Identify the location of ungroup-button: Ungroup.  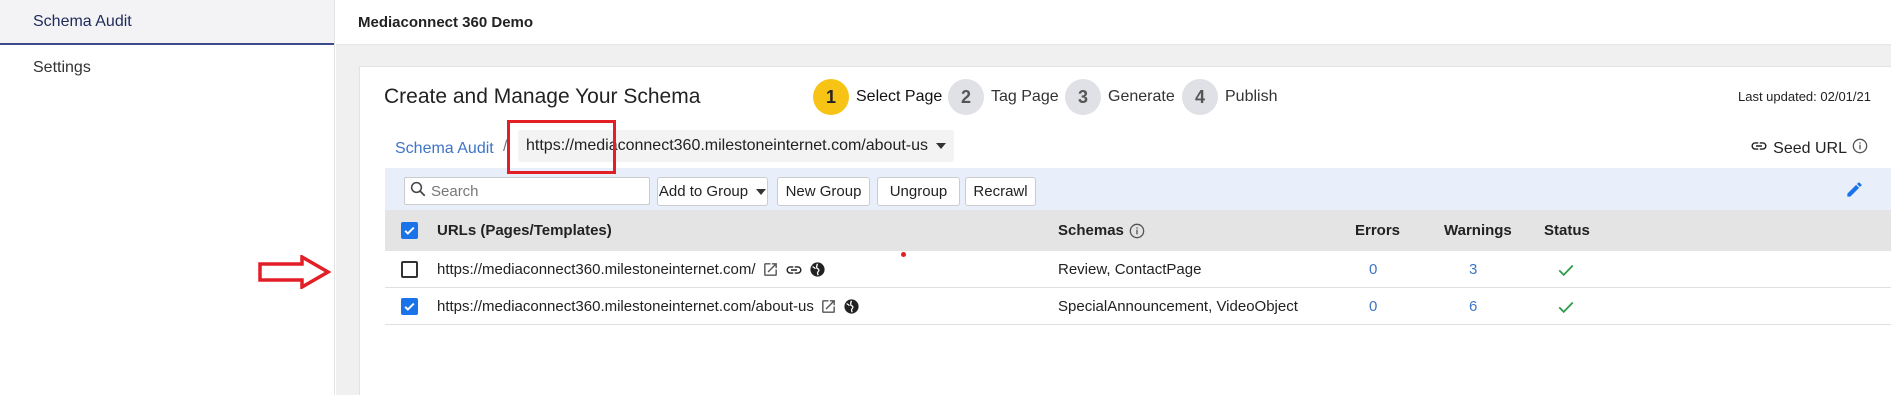
(918, 191).